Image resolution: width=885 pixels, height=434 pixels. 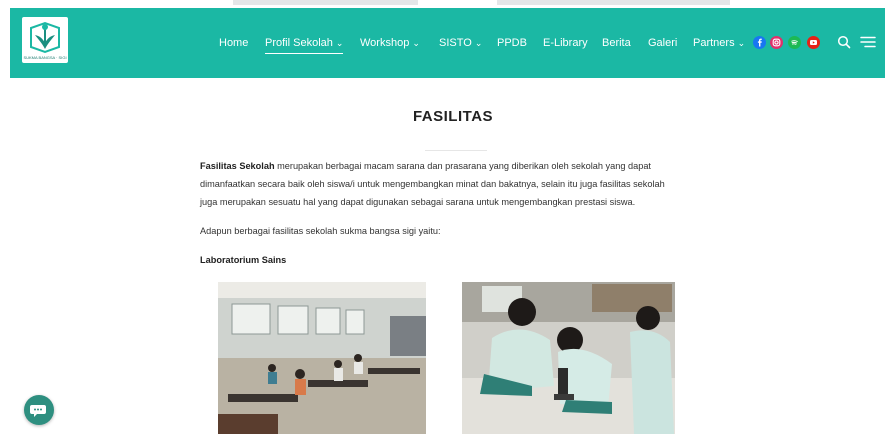 What do you see at coordinates (455, 43) in the screenshot?
I see `nav-sisto-label: SISTO` at bounding box center [455, 43].